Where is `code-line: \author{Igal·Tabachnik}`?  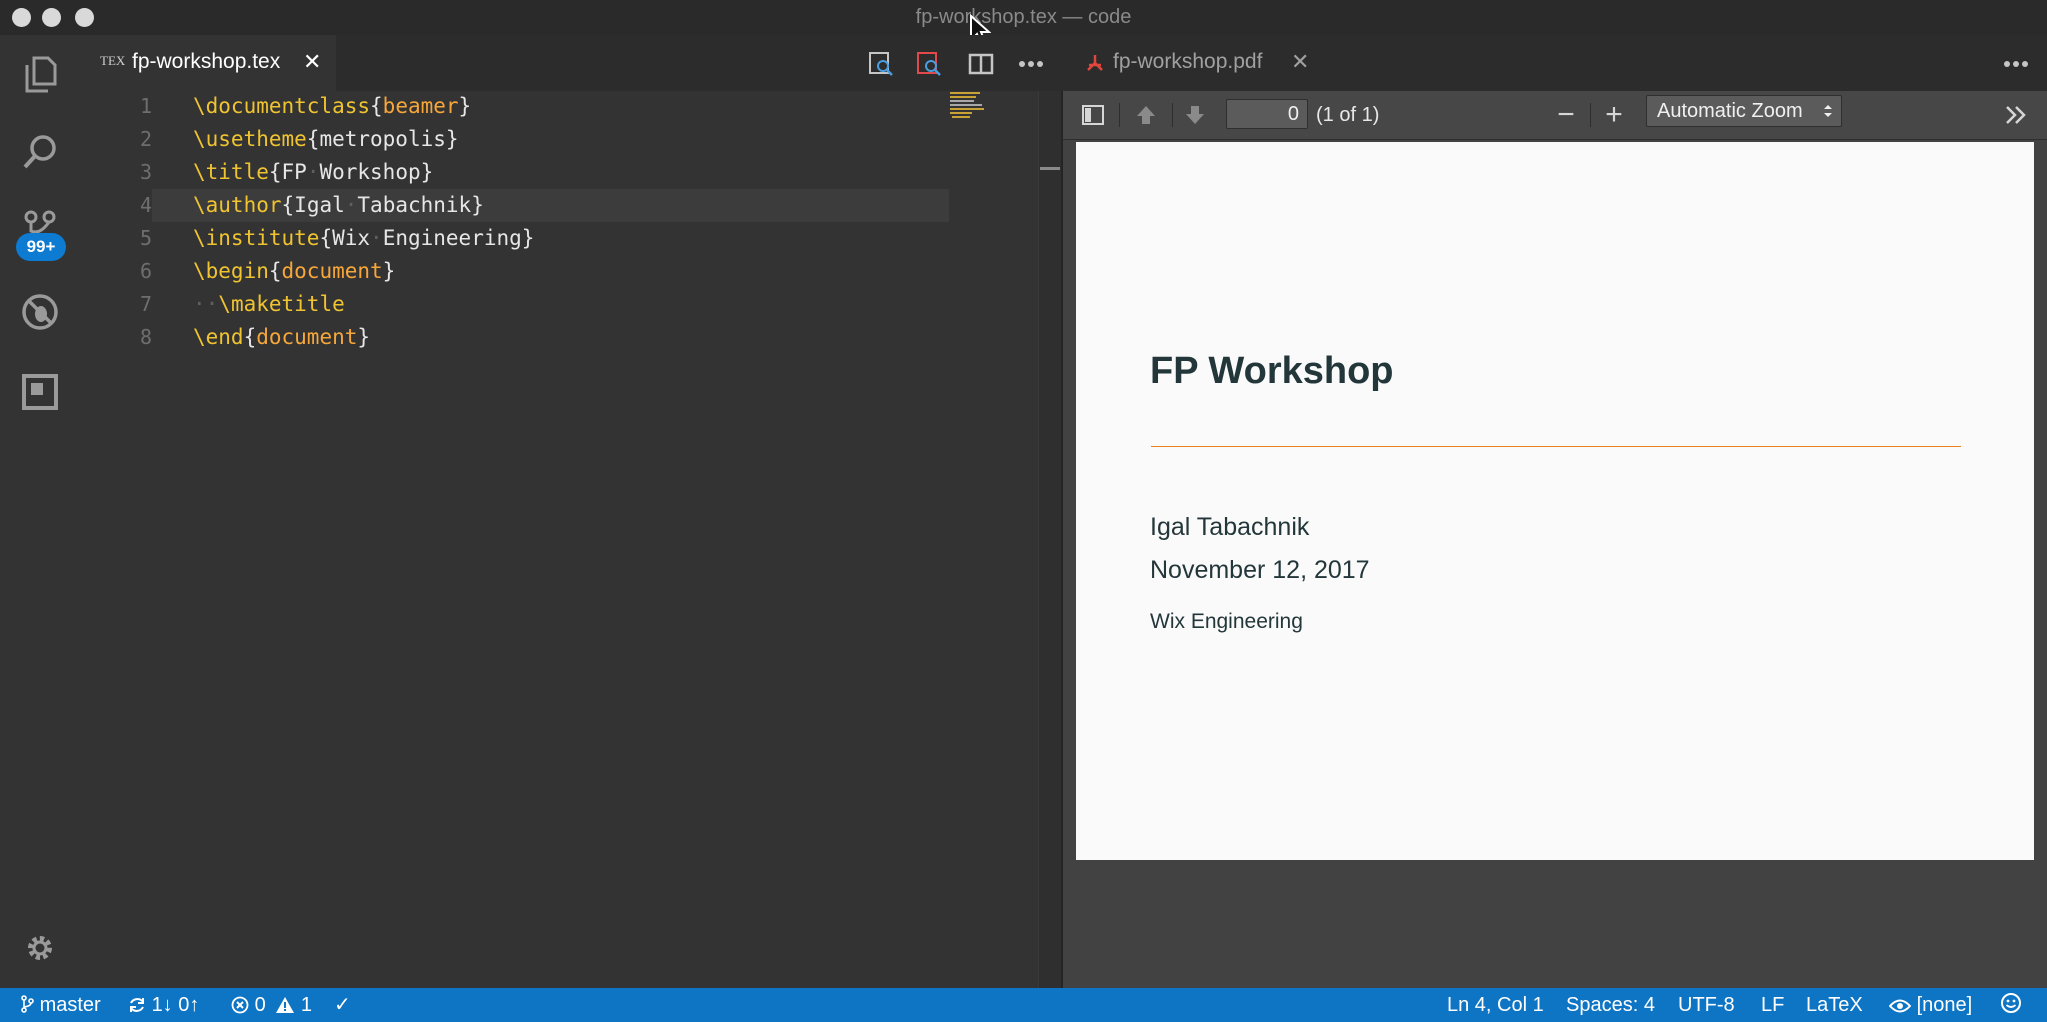 code-line: \author{Igal·Tabachnik} is located at coordinates (338, 205).